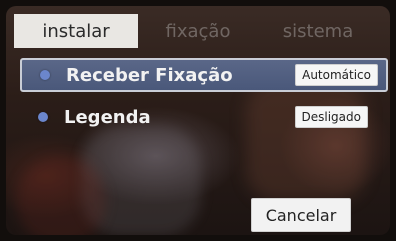 The height and width of the screenshot is (241, 396). I want to click on menu-item-receber-fixacao: Receber Fixação Automático, so click(204, 75).